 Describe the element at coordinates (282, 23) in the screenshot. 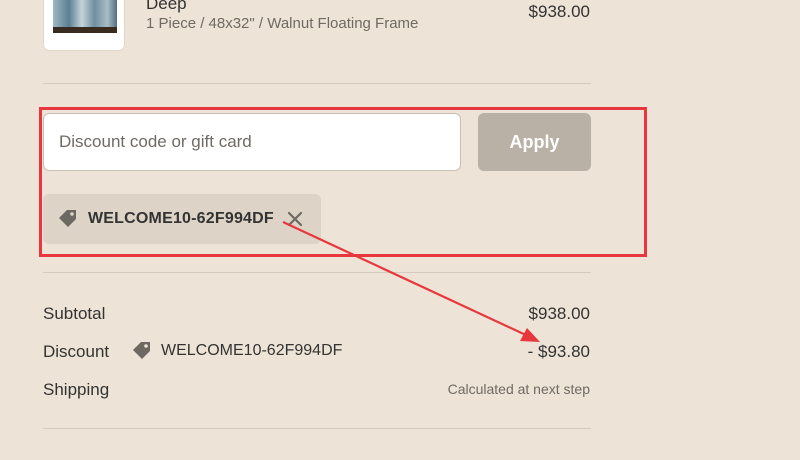

I see `product-variant: 1 Piece / 48x32" / Walnut Floating Frame` at that location.